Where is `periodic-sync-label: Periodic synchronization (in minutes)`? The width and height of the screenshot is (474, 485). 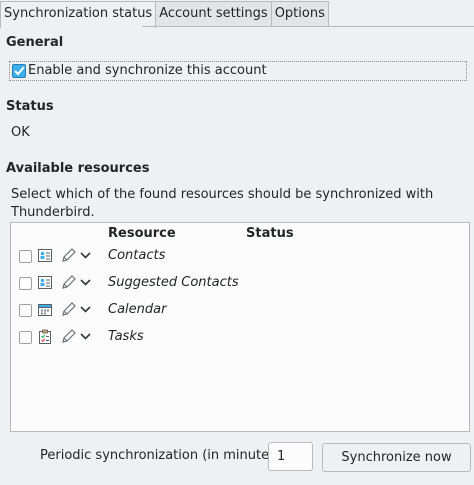
periodic-sync-label: Periodic synchronization (in minutes) is located at coordinates (160, 455).